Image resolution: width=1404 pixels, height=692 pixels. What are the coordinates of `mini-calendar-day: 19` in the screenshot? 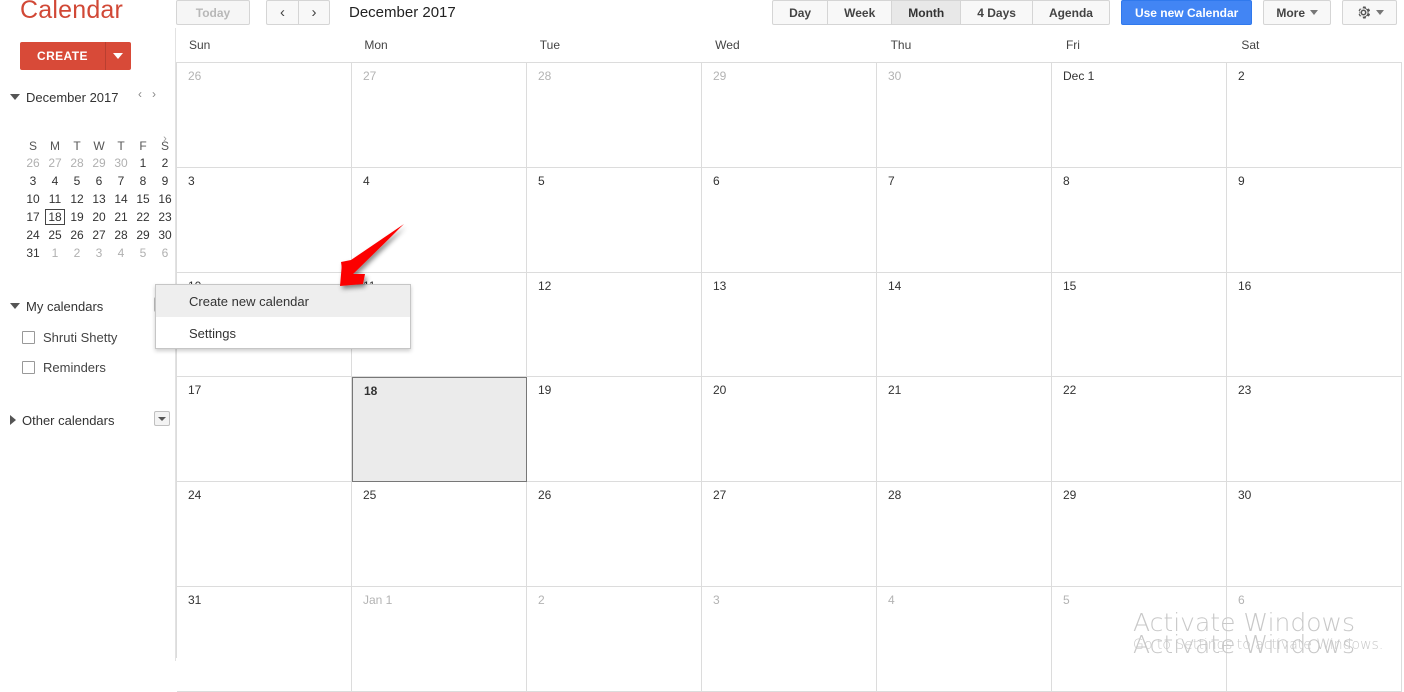 It's located at (77, 217).